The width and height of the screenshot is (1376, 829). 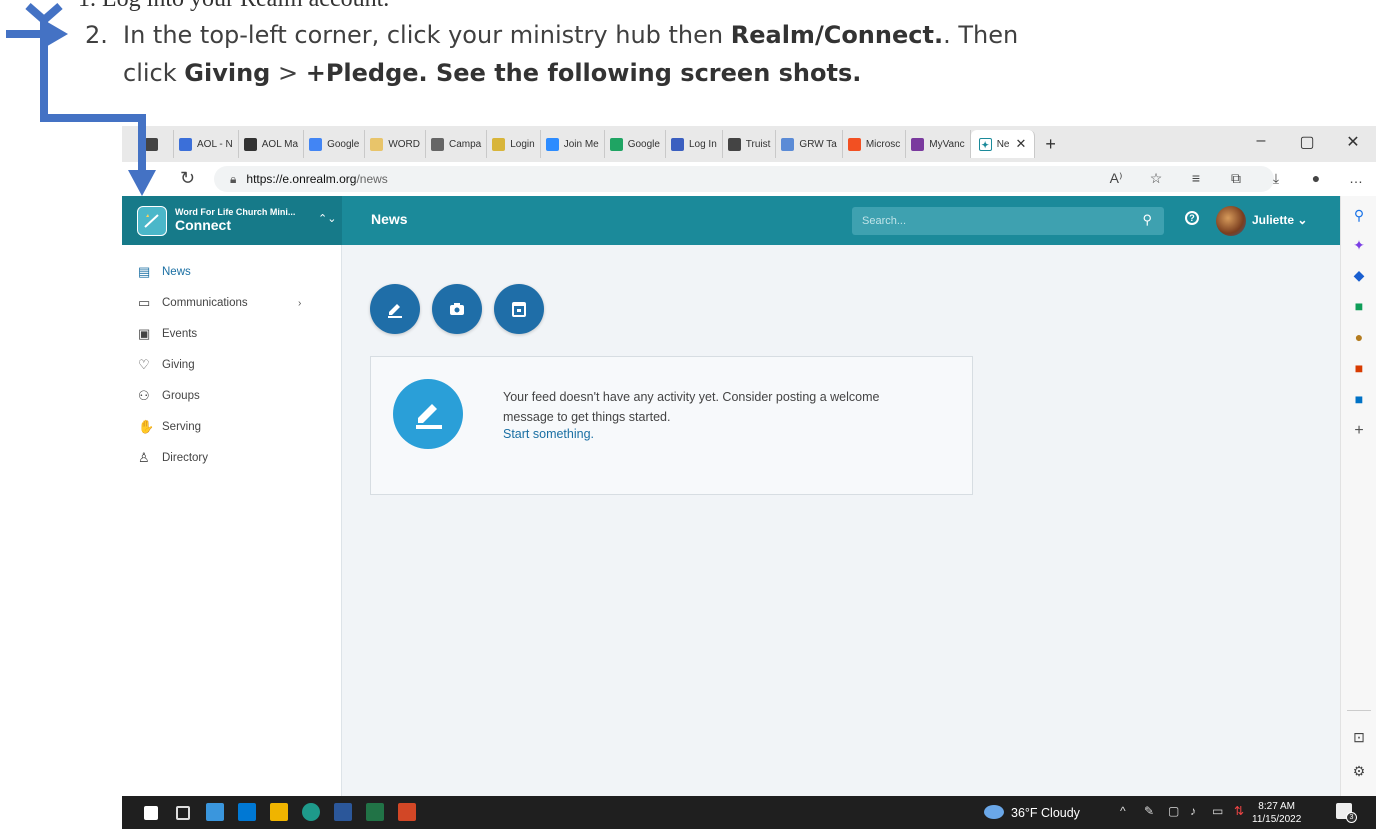 What do you see at coordinates (232, 220) in the screenshot?
I see `ministry-hub-switcher: Word For Life Church Mini... Connect ⌃⌄` at bounding box center [232, 220].